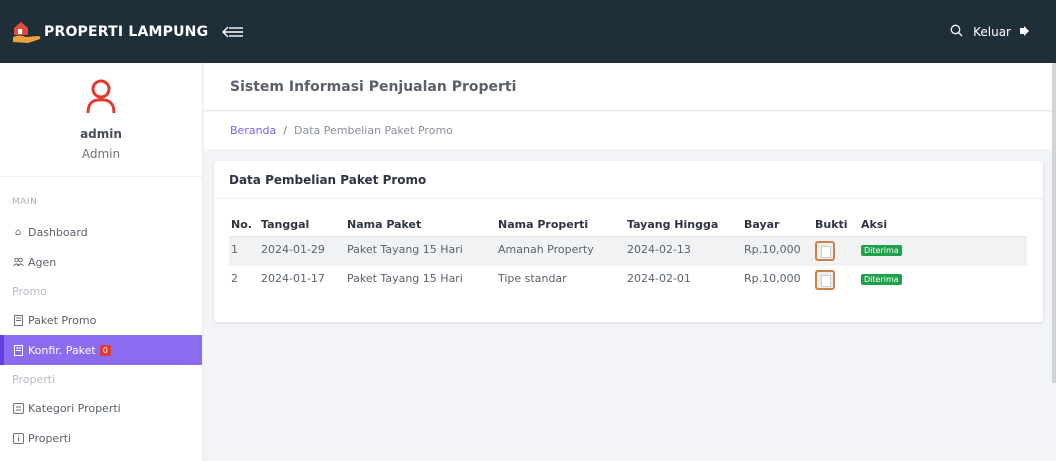 Image resolution: width=1056 pixels, height=461 pixels. What do you see at coordinates (373, 130) in the screenshot?
I see `breadcrumb-current: Data Pembelian Paket Promo` at bounding box center [373, 130].